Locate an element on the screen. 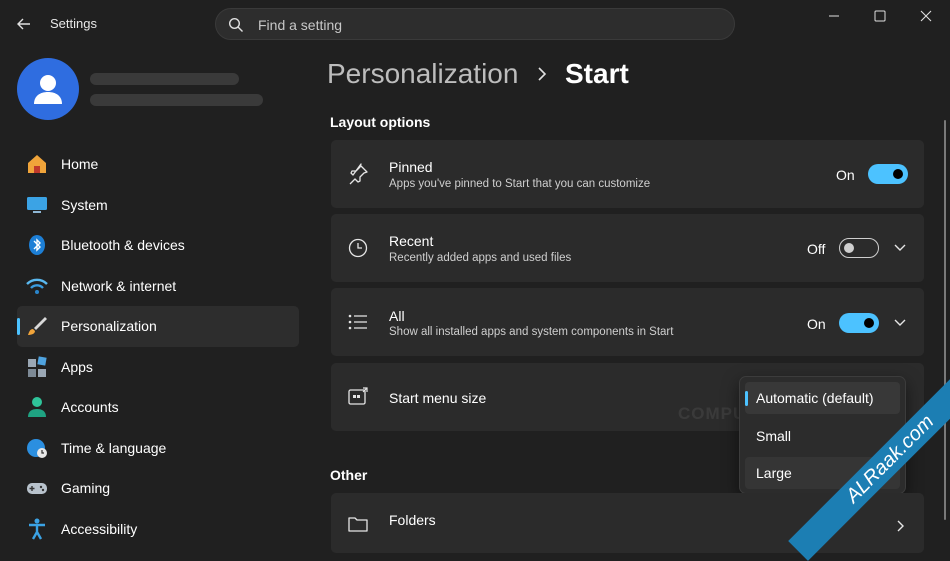  sidebar-item-label: System is located at coordinates (84, 204).